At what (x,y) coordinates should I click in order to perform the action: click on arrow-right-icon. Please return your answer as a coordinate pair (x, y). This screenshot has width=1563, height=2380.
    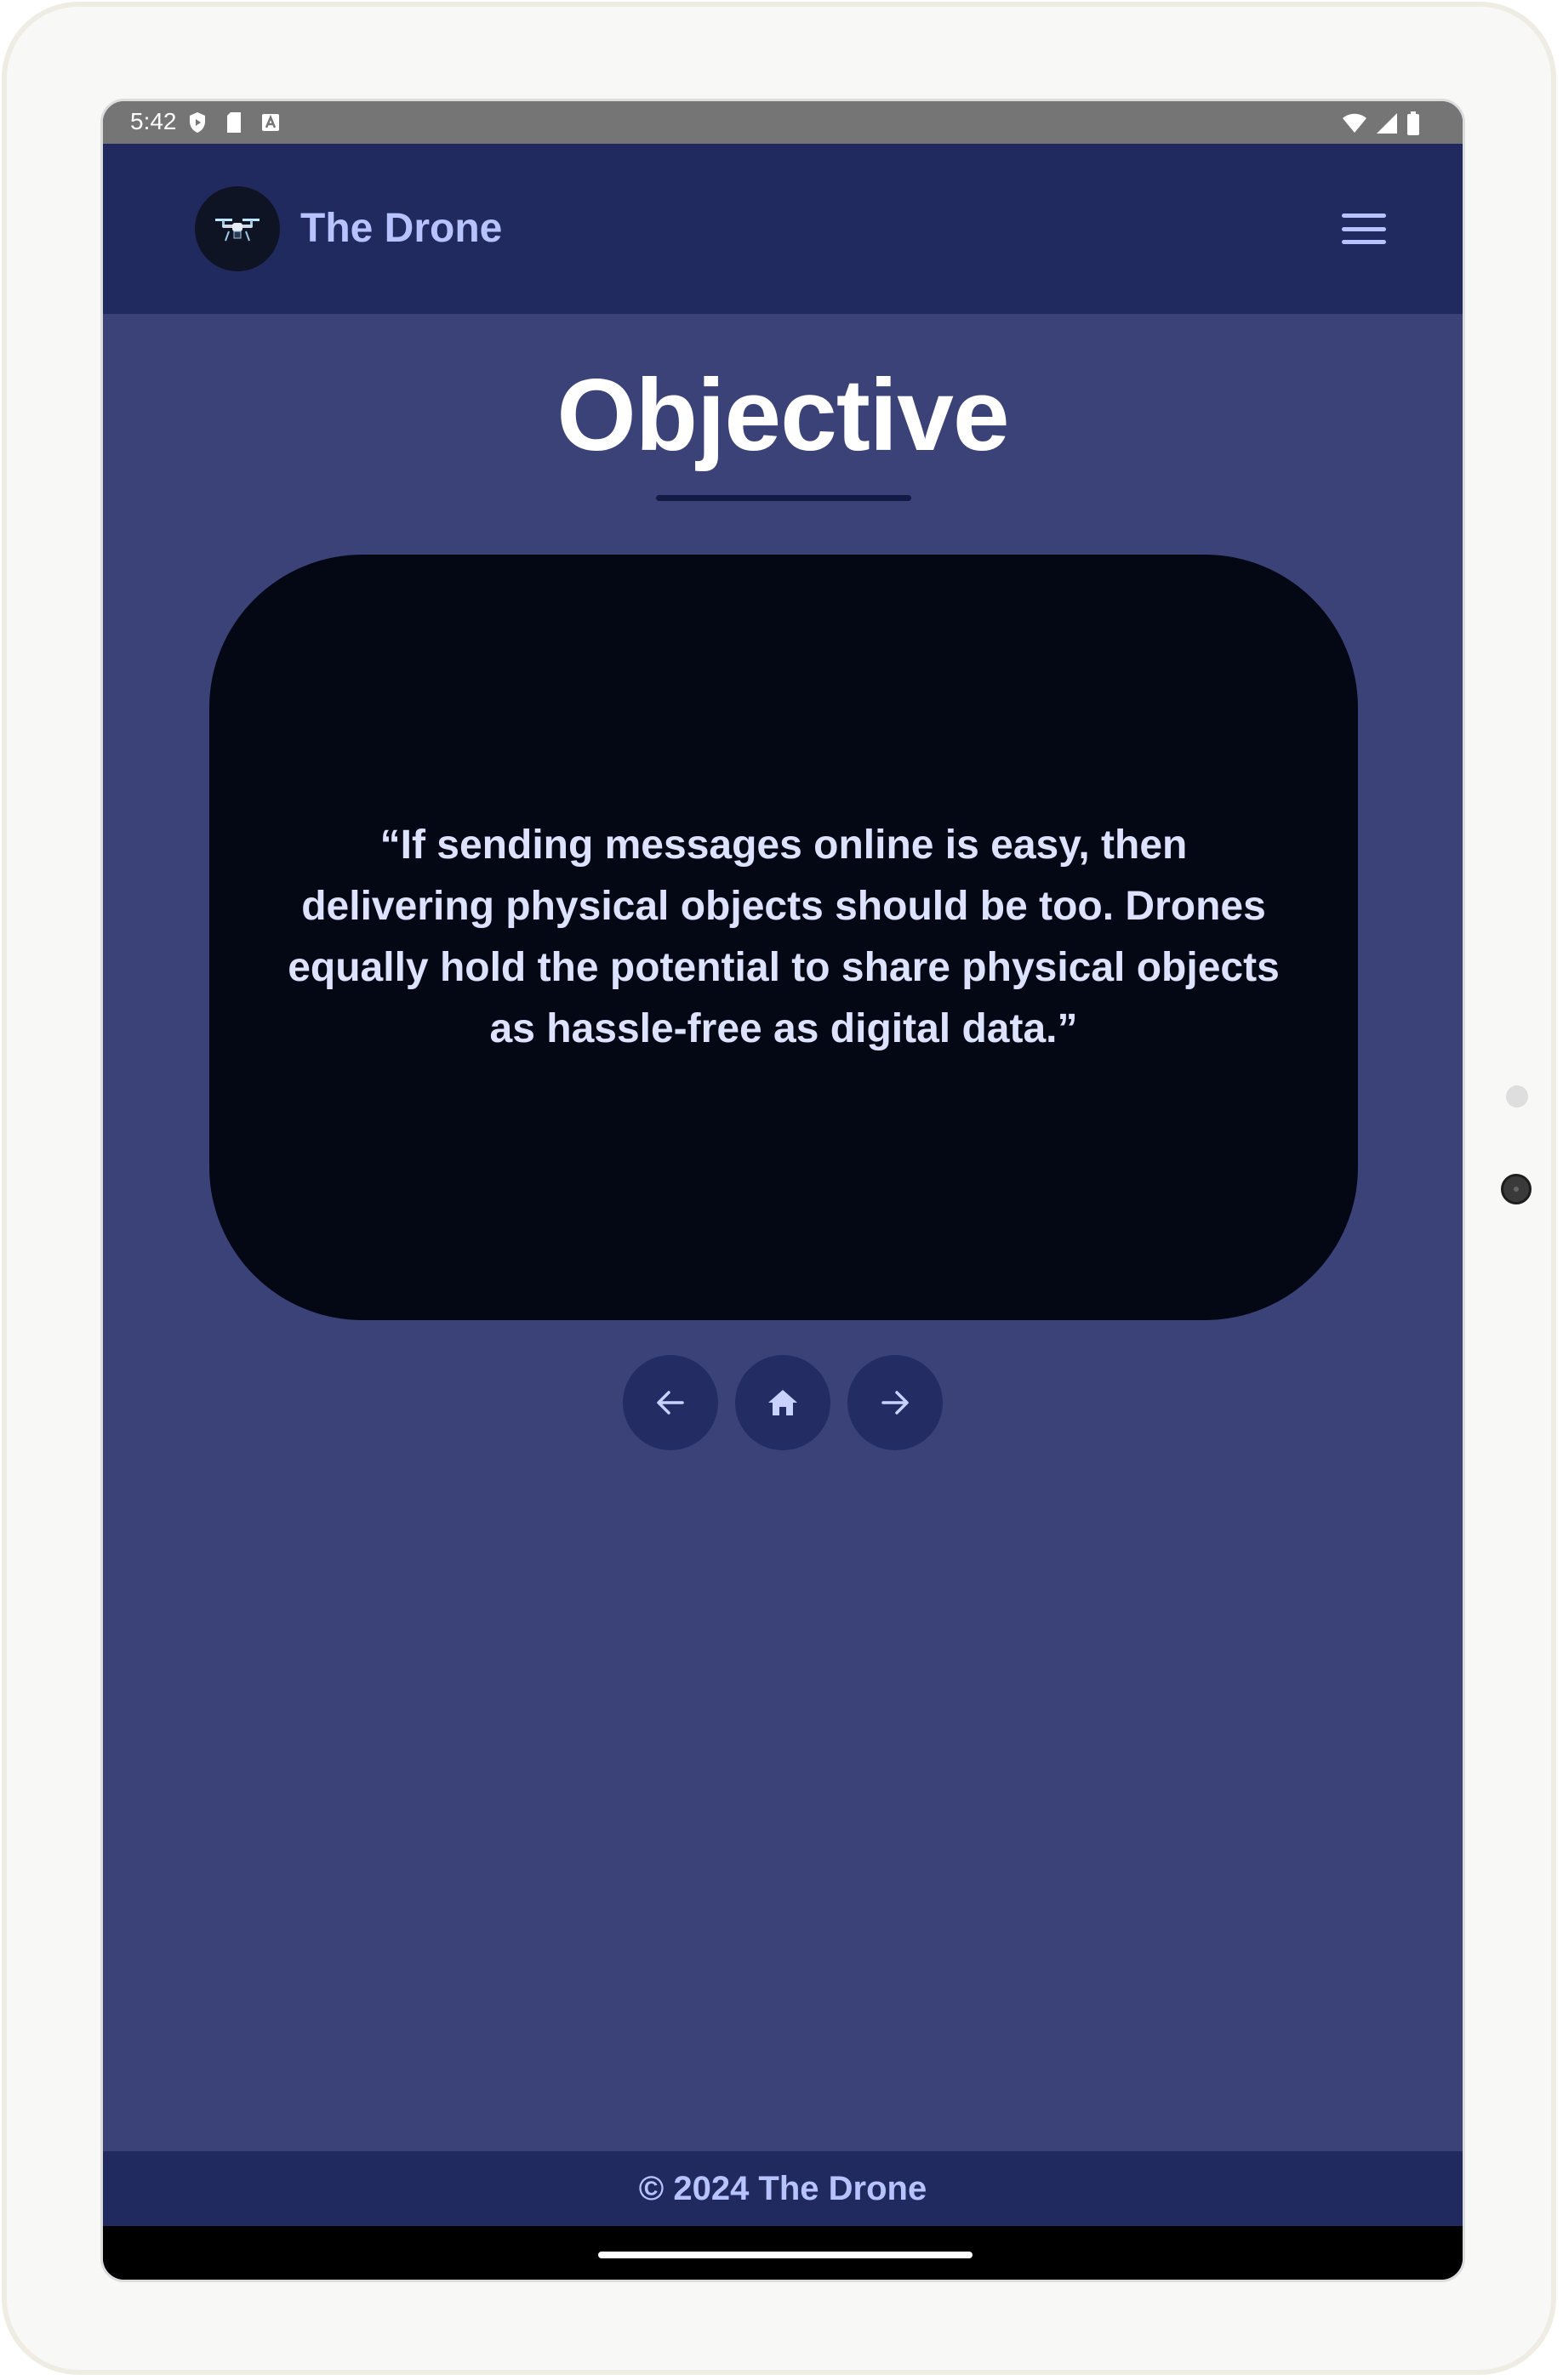
    Looking at the image, I should click on (895, 1403).